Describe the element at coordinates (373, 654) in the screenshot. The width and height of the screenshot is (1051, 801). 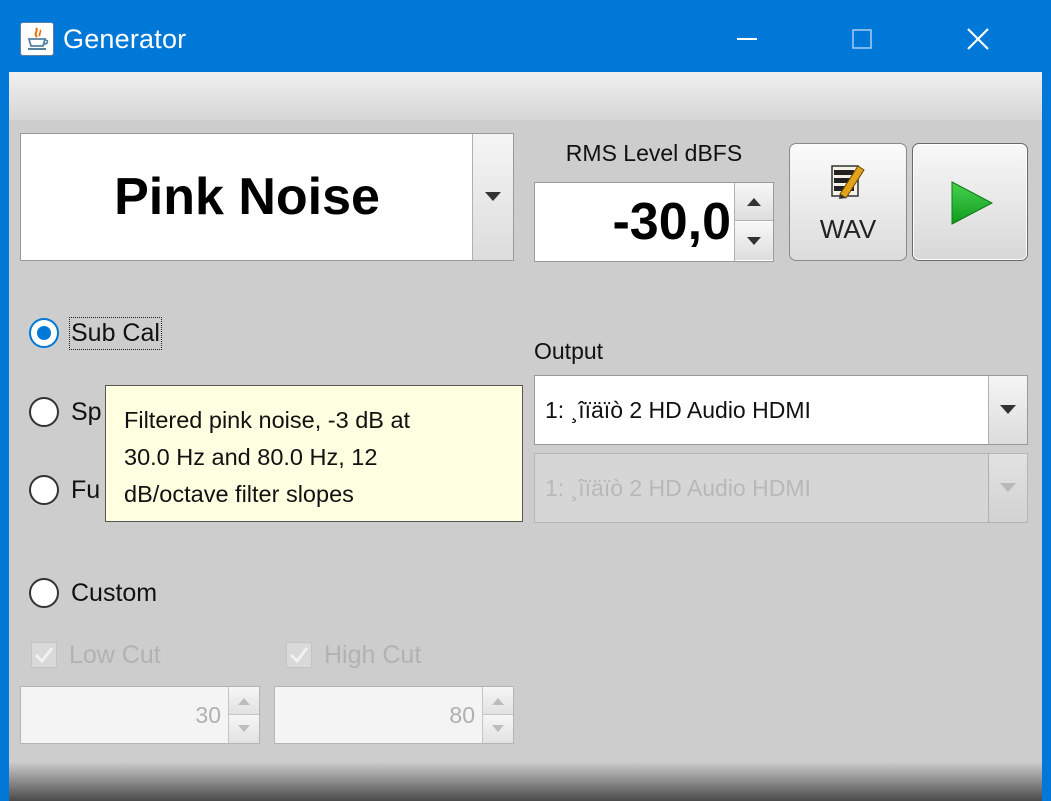
I see `high-cut-label: High Cut` at that location.